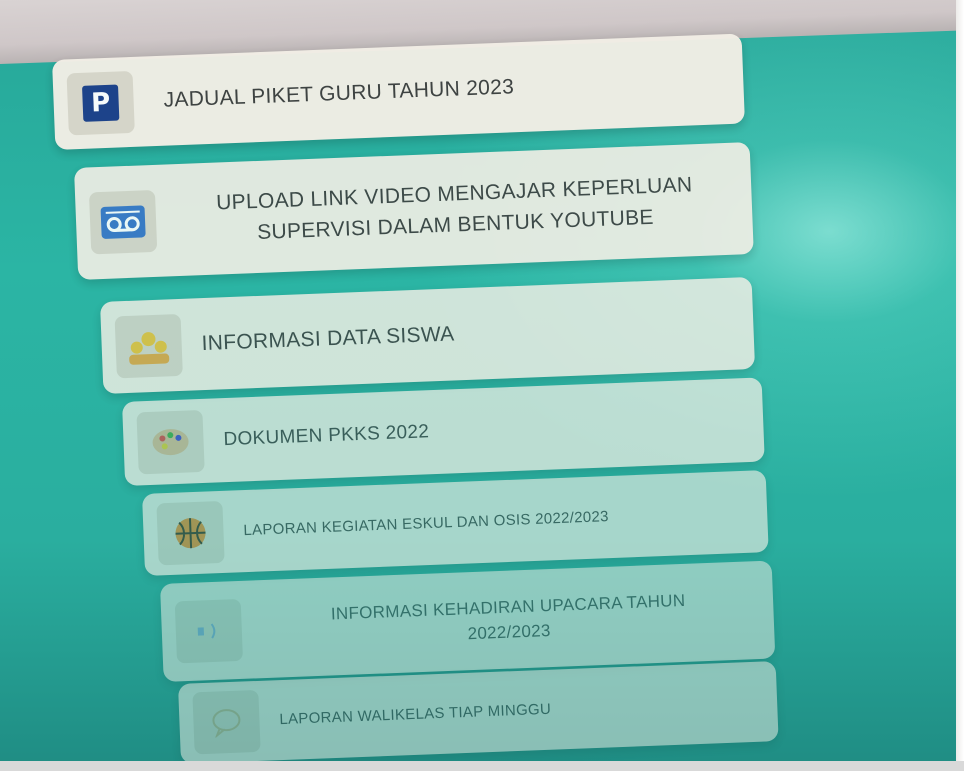 This screenshot has width=964, height=771. What do you see at coordinates (206, 631) in the screenshot?
I see `audio-icon` at bounding box center [206, 631].